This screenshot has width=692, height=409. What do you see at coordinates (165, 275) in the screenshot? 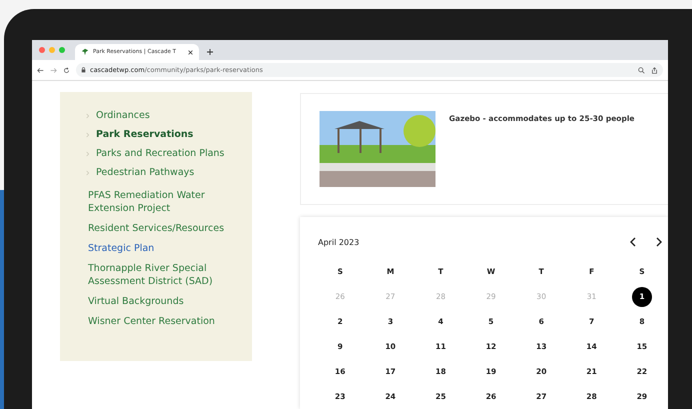
I see `sidebar-link: Thornapple River Special Assessment District (SAD)` at bounding box center [165, 275].